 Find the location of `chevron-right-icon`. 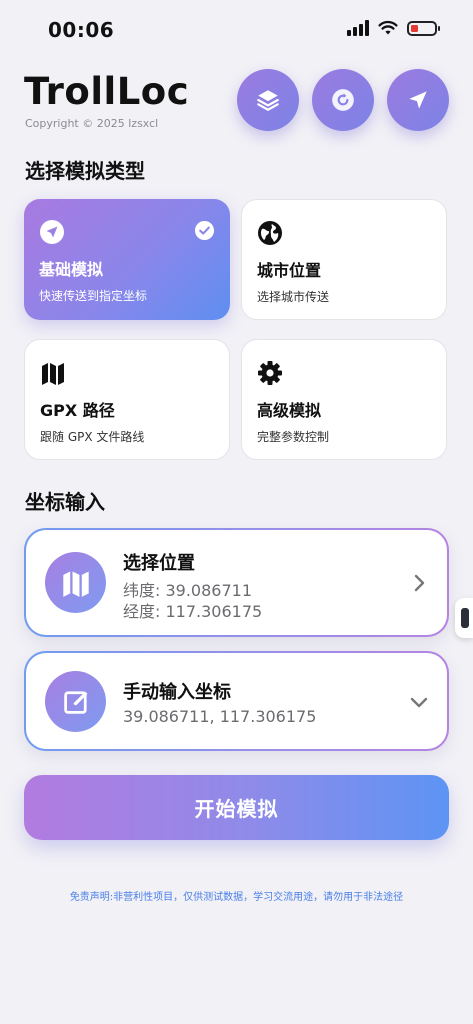

chevron-right-icon is located at coordinates (419, 583).